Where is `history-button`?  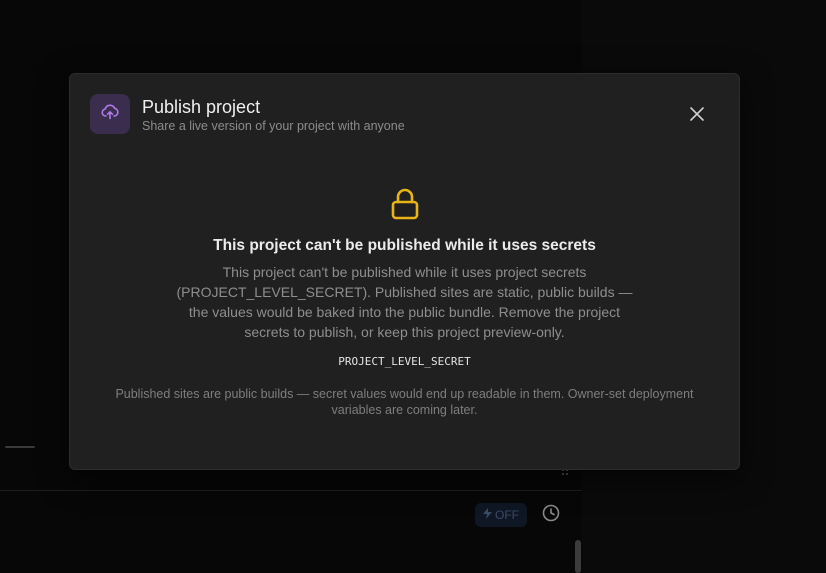
history-button is located at coordinates (551, 515).